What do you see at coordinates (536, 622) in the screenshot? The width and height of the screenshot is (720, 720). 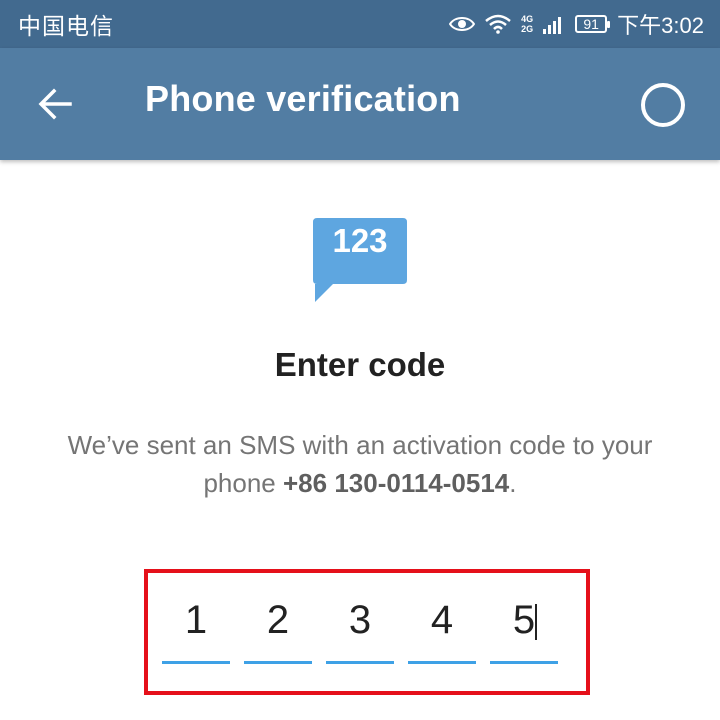 I see `text-caret` at bounding box center [536, 622].